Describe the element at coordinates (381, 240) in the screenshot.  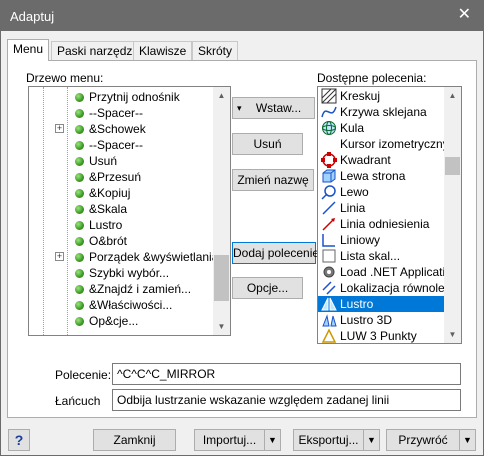
I see `command-item: Liniowy` at that location.